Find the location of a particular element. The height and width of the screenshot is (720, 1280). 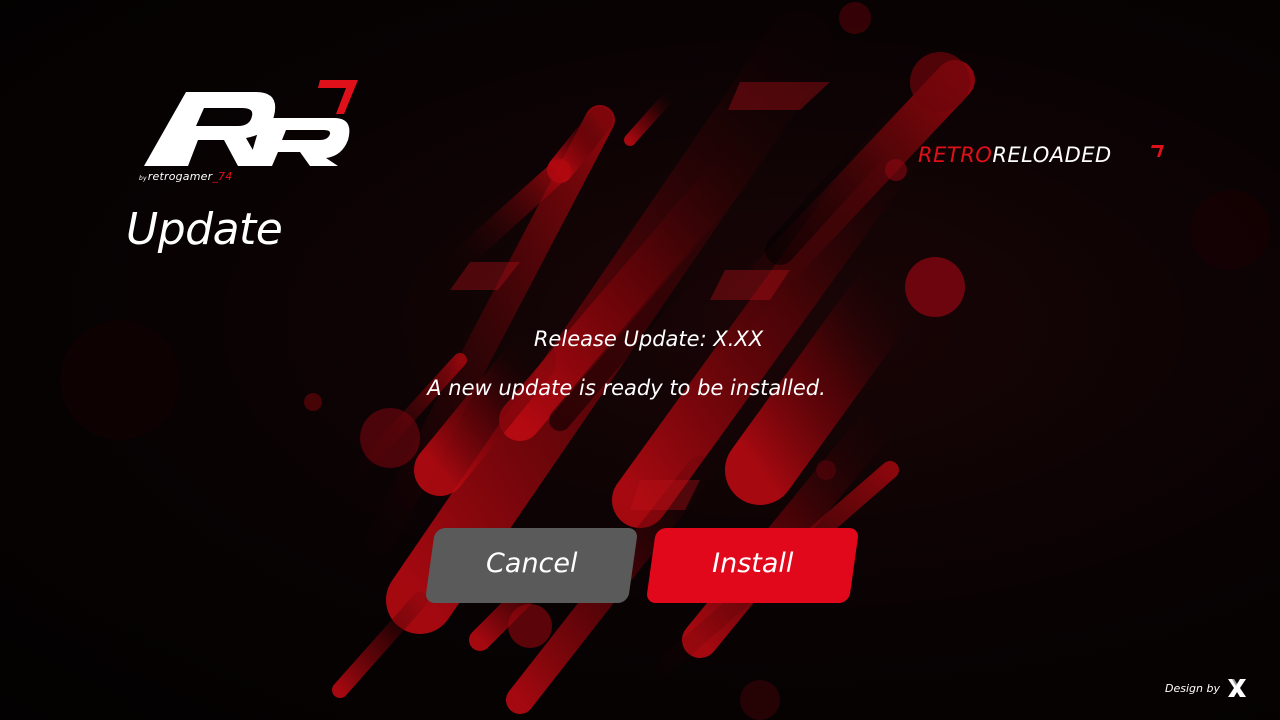

brand-corner-mark-icon is located at coordinates (1157, 151).